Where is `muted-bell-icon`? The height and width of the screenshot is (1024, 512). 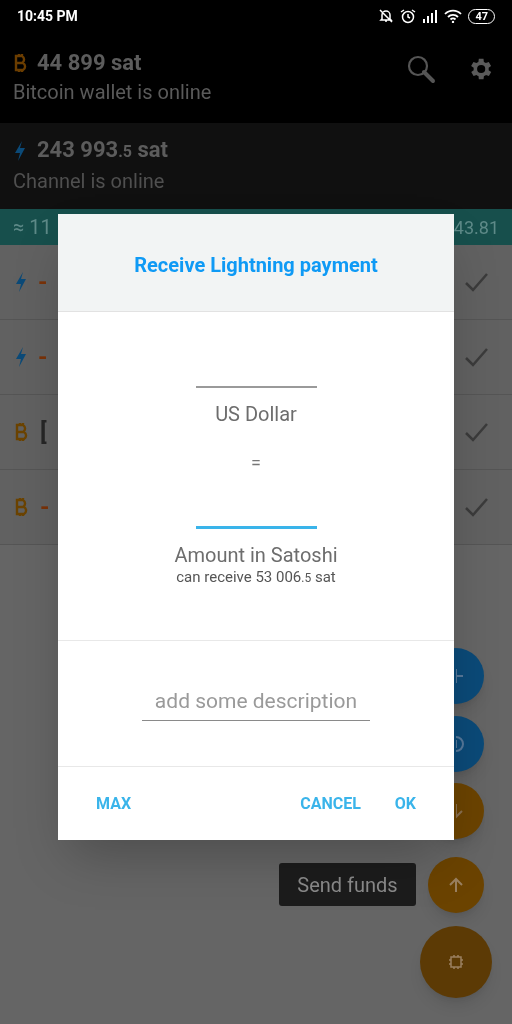
muted-bell-icon is located at coordinates (386, 16).